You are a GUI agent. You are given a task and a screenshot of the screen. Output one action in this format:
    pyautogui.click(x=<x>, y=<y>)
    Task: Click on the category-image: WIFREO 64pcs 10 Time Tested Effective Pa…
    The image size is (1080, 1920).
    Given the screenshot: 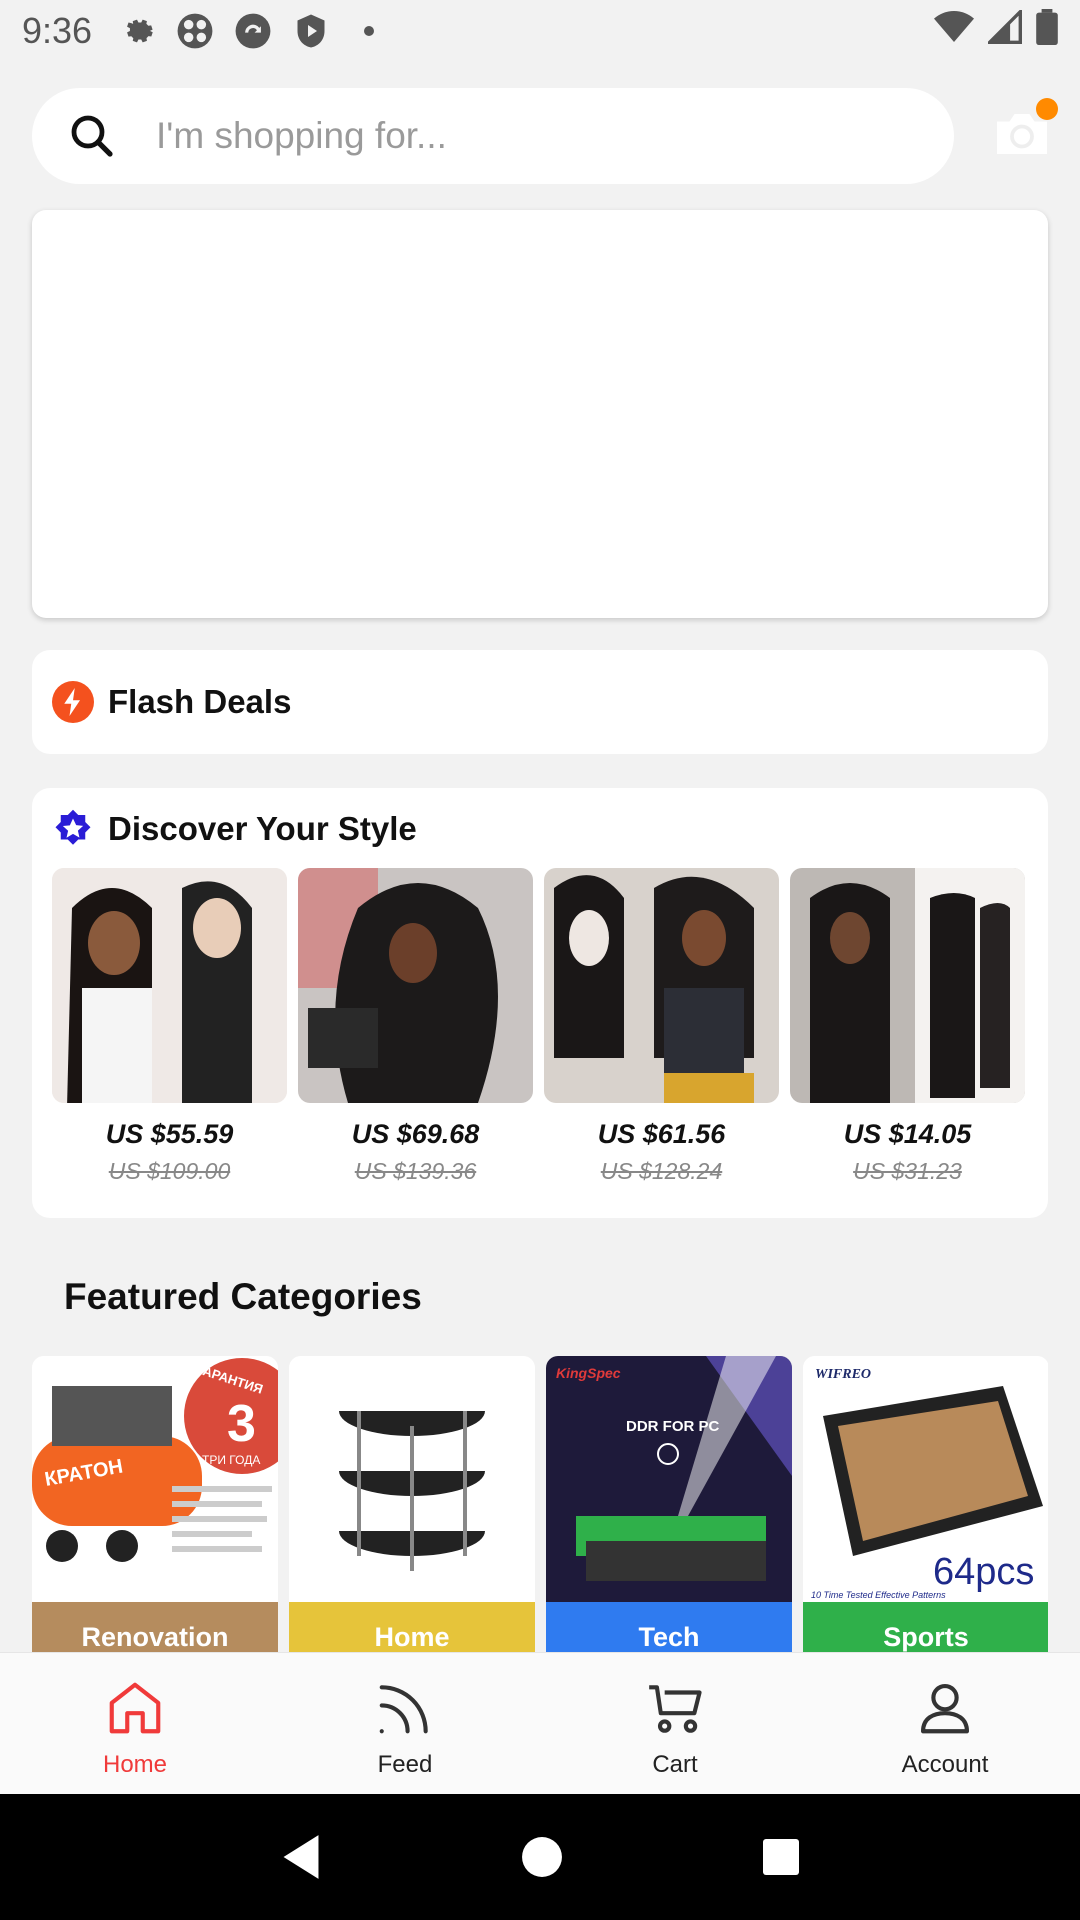 What is the action you would take?
    pyautogui.click(x=925, y=1479)
    